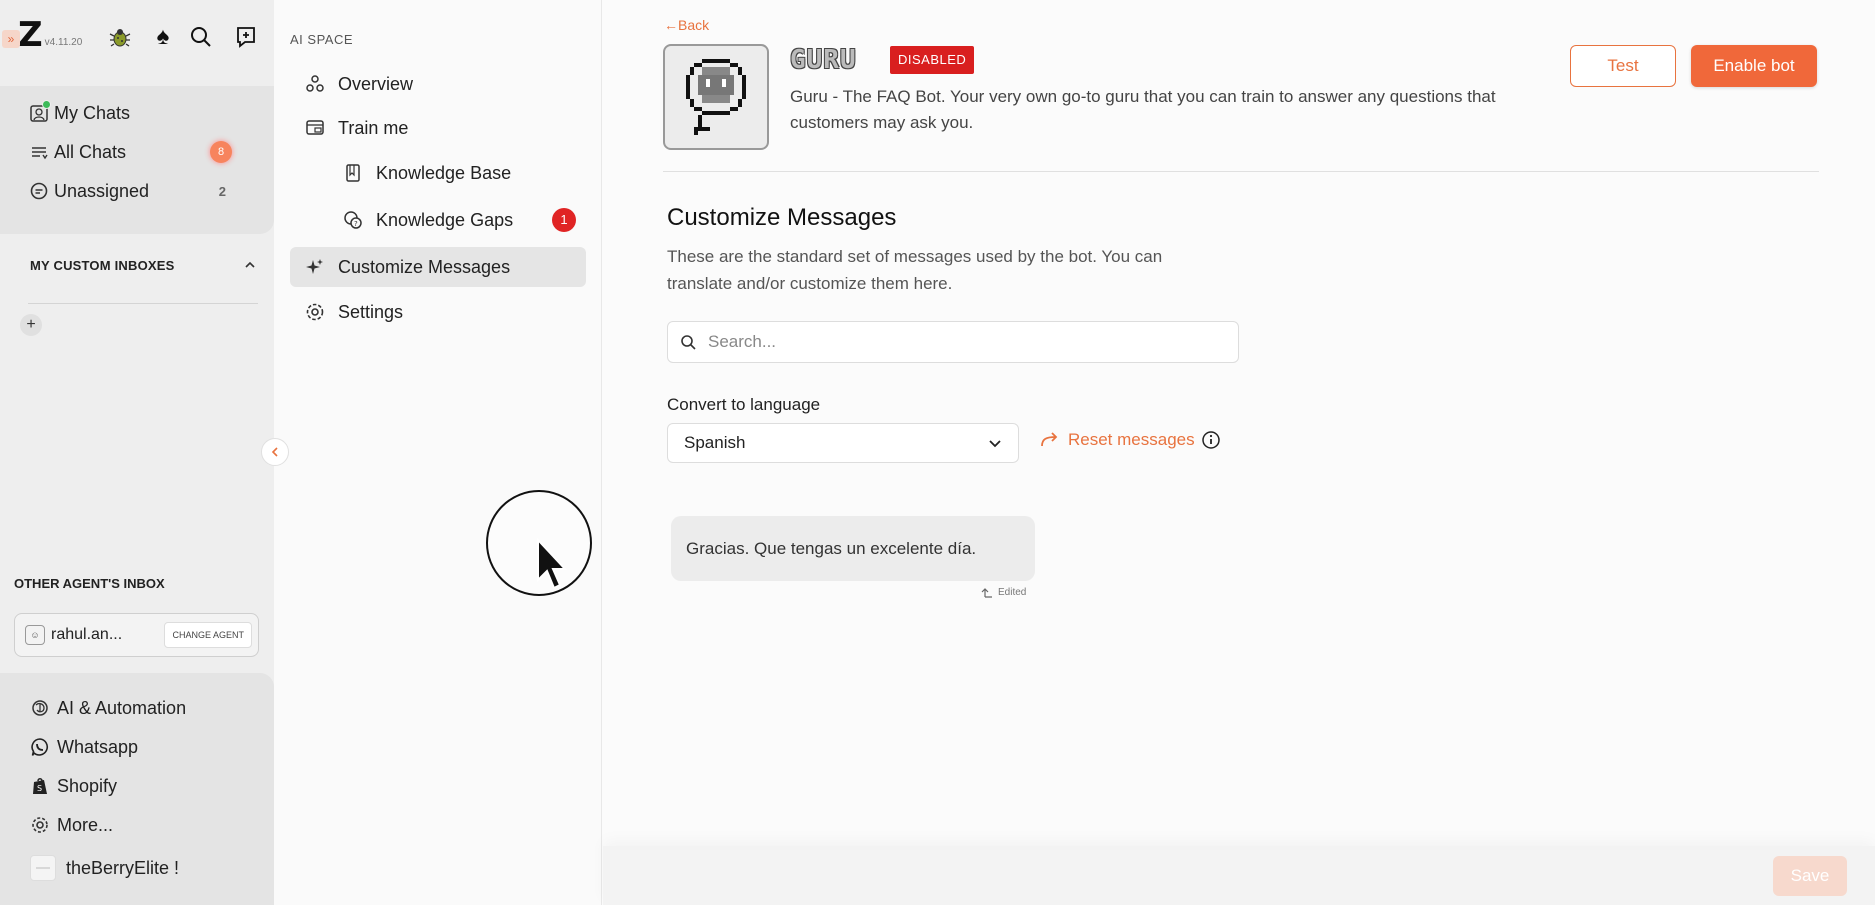  Describe the element at coordinates (40, 825) in the screenshot. I see `gear-icon` at that location.